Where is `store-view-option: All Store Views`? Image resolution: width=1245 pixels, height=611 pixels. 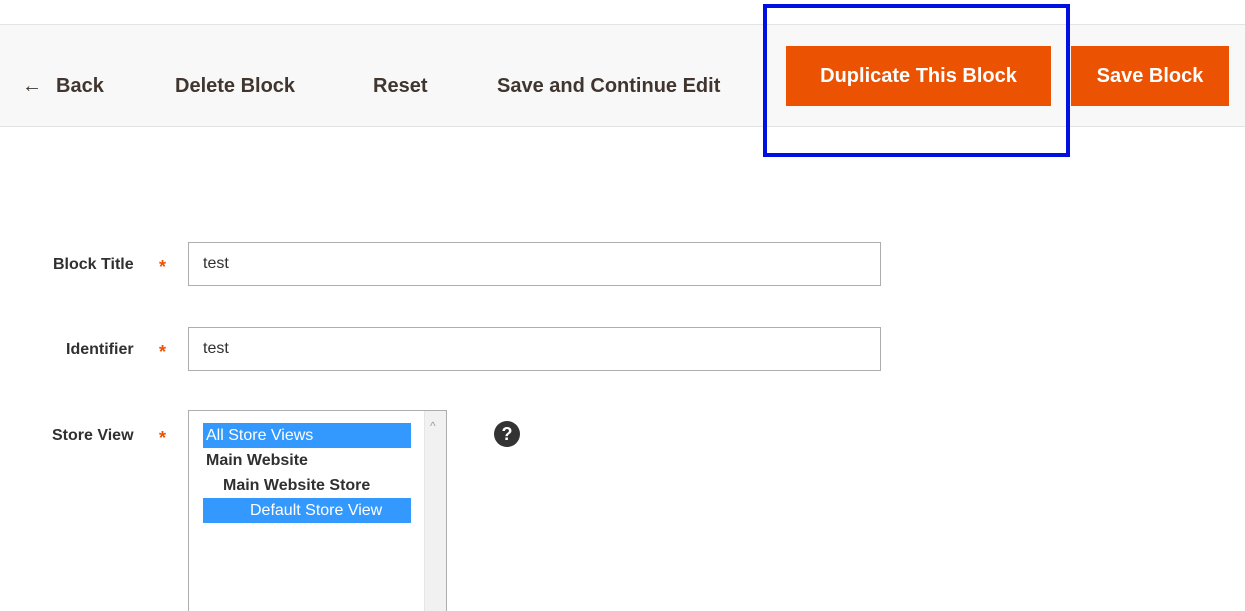
store-view-option: All Store Views is located at coordinates (307, 435).